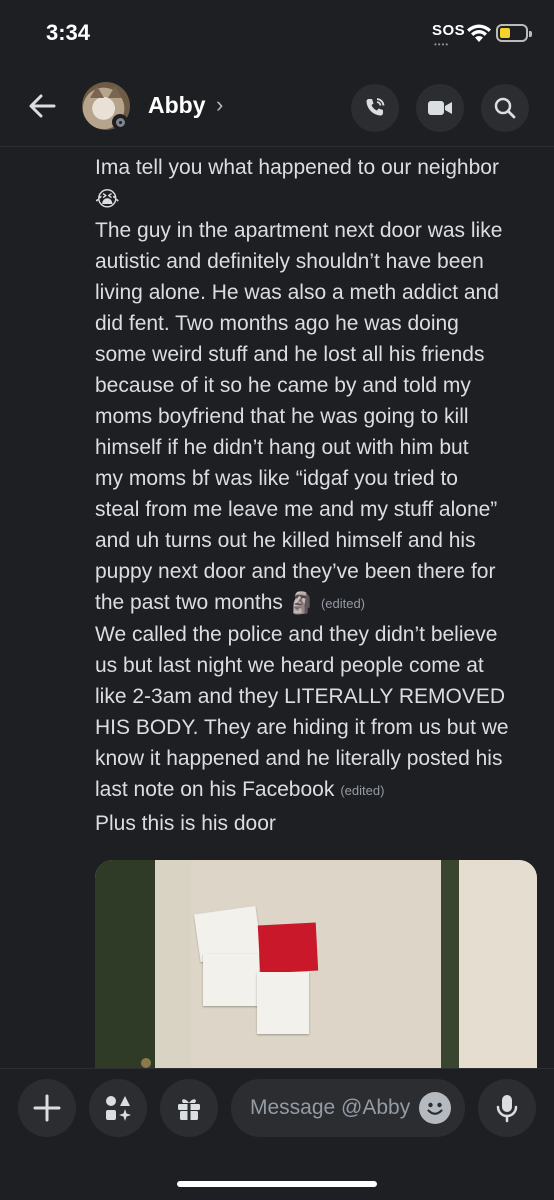 The height and width of the screenshot is (1200, 554). I want to click on plus-icon, so click(47, 1108).